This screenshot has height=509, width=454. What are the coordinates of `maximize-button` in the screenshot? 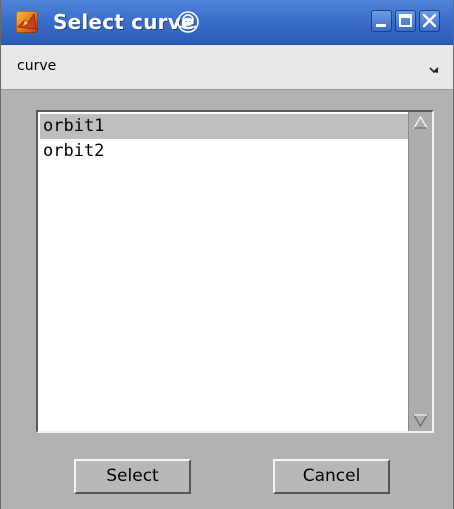 It's located at (405, 21).